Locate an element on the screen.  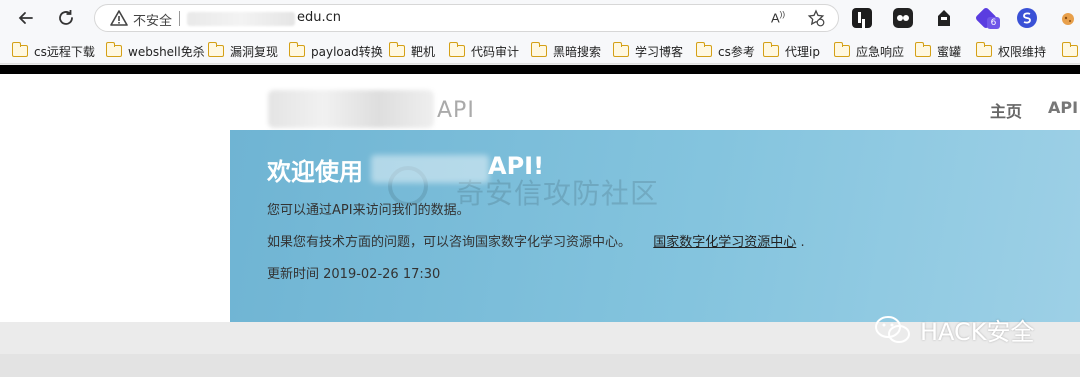
security-status: 不安全 is located at coordinates (152, 19).